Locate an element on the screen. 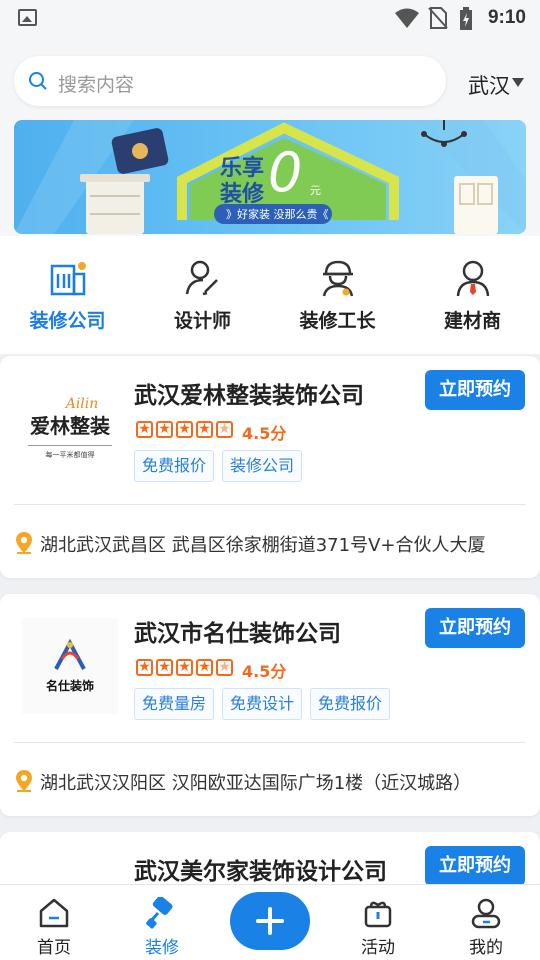 This screenshot has width=540, height=960. tab-activity: 活动 is located at coordinates (378, 922).